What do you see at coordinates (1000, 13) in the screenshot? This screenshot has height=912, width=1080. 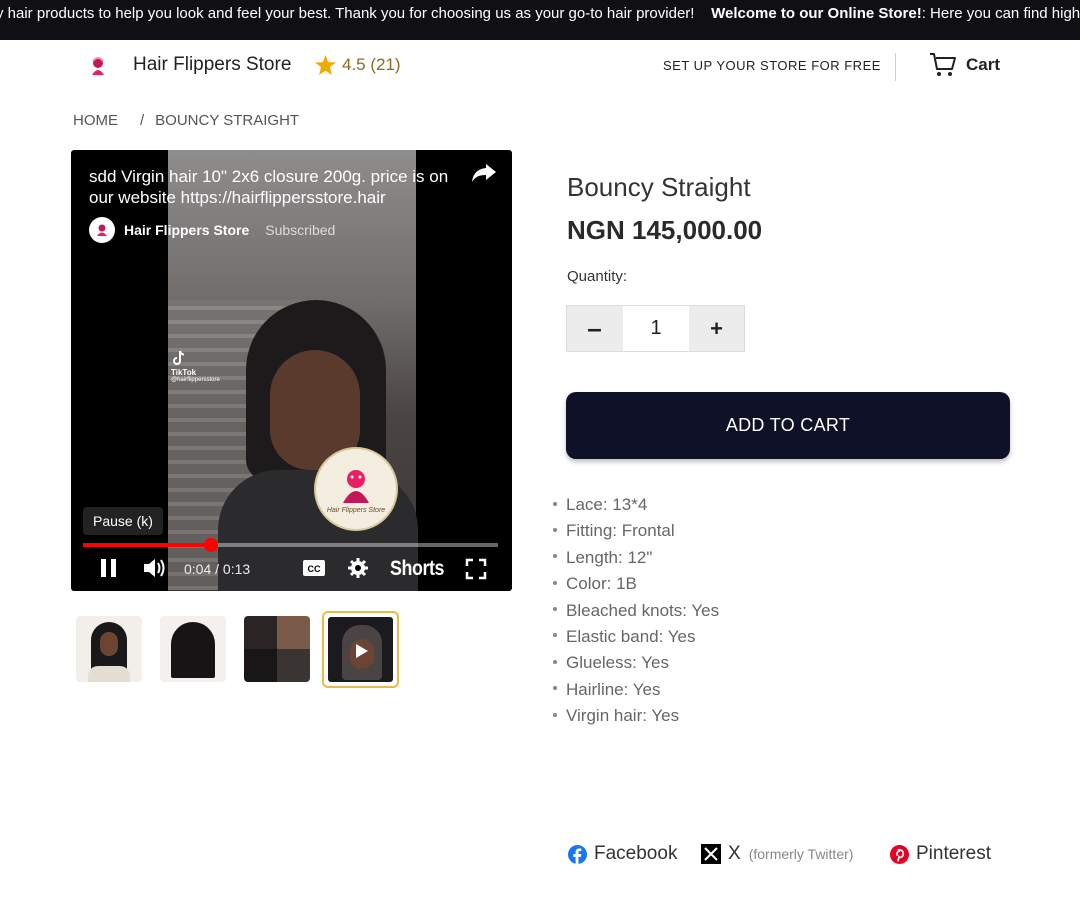 I see `ticker-text-tail: : Here you can find high-` at bounding box center [1000, 13].